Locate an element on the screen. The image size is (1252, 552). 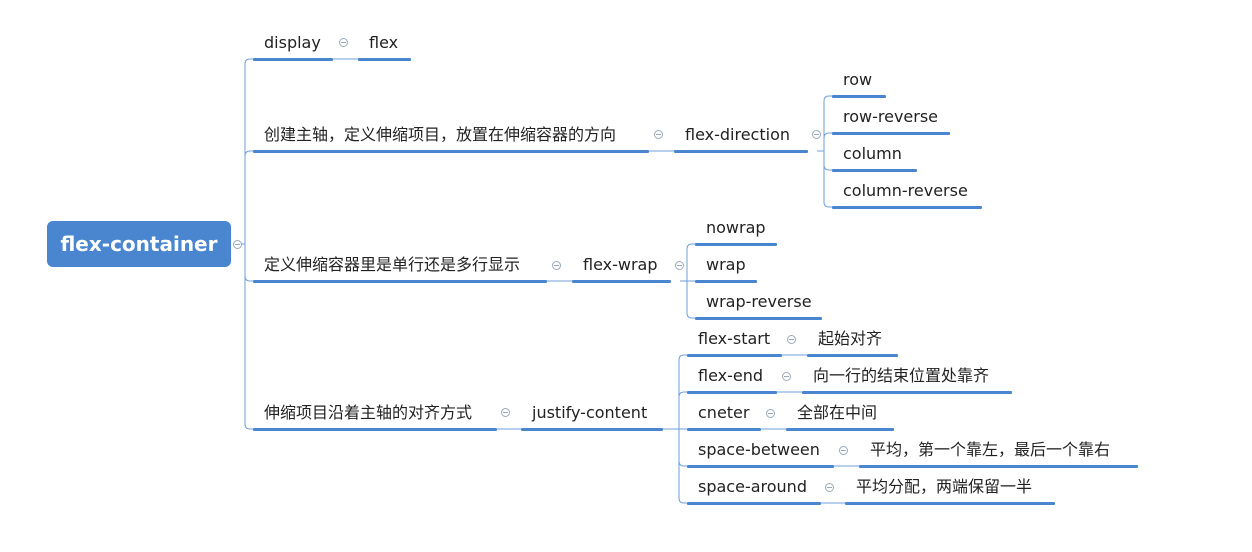
justify-value-space-between: space-between is located at coordinates (760, 453).